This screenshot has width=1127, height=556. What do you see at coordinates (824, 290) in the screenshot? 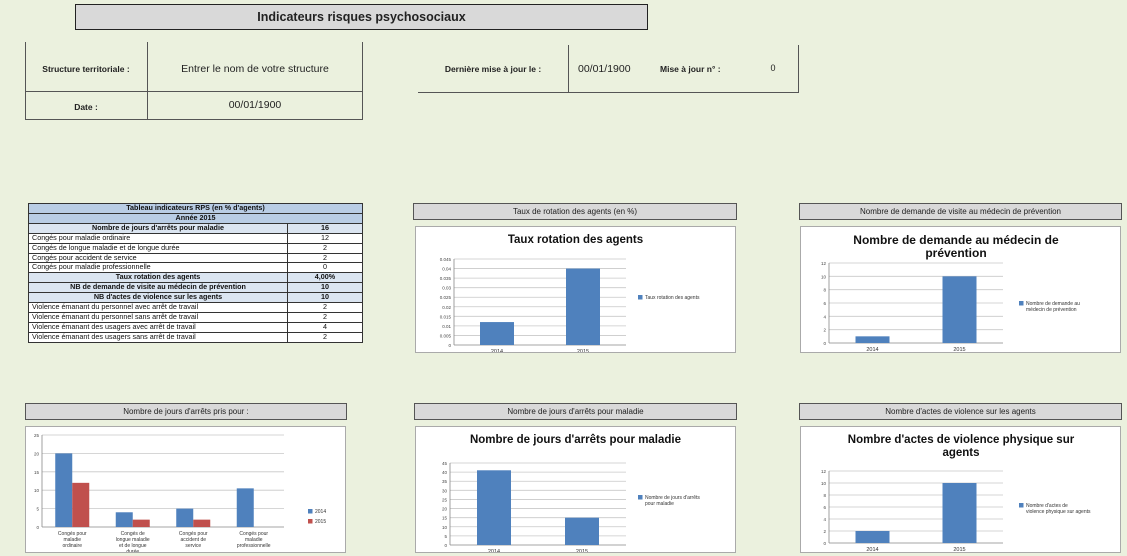
I see `y-tick-label: 8` at bounding box center [824, 290].